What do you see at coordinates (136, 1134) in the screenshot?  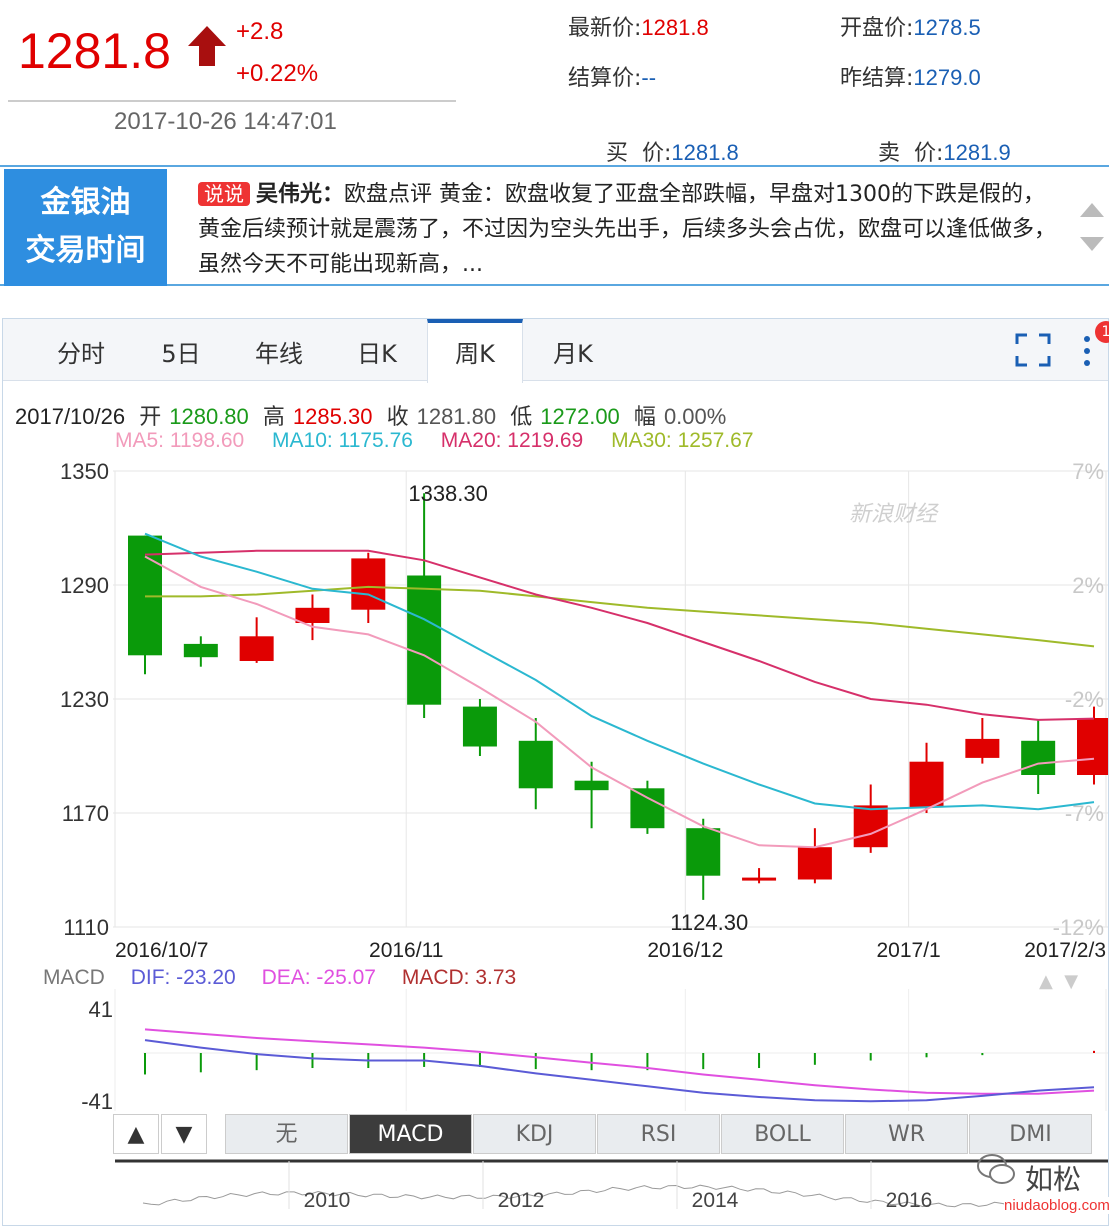 I see `prev-button: ▲` at bounding box center [136, 1134].